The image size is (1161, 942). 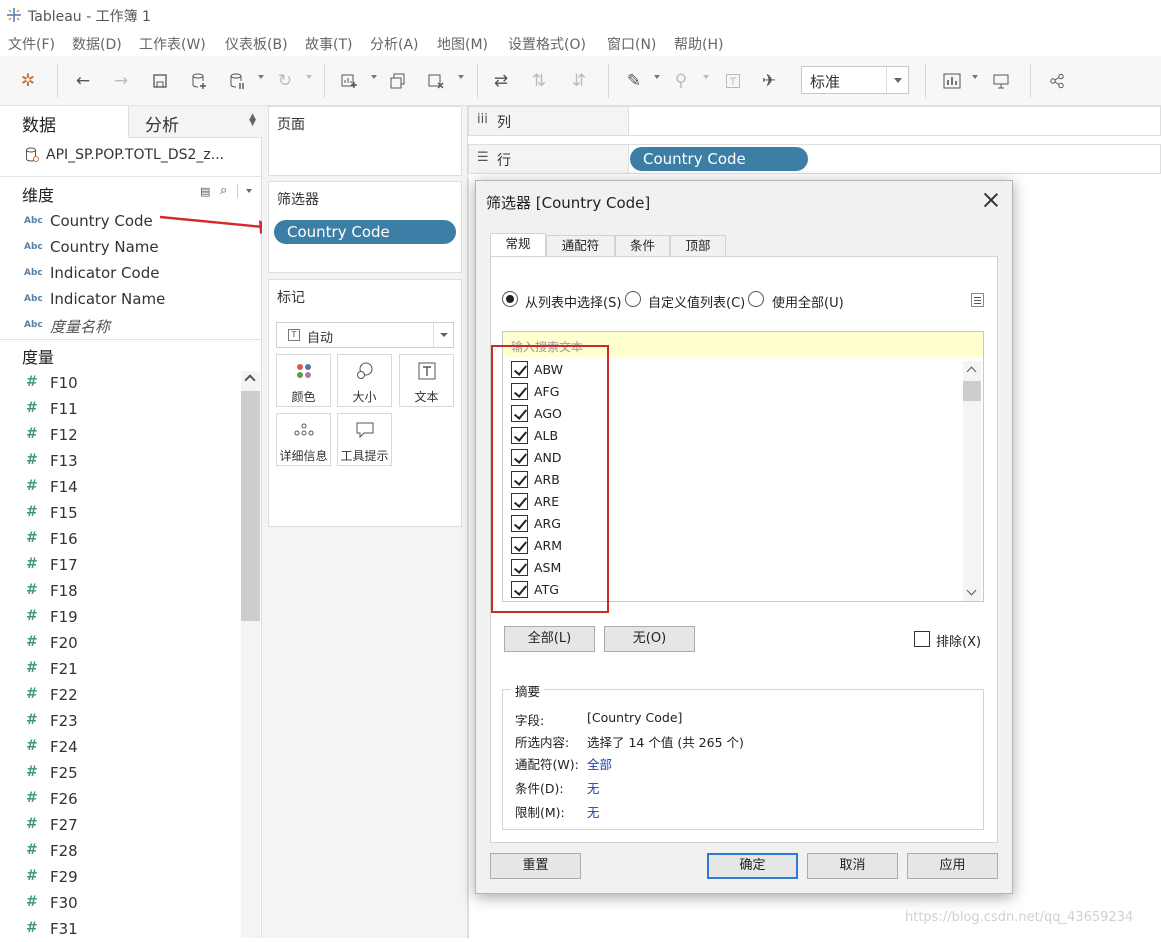 I want to click on reset-button: 重置, so click(x=535, y=866).